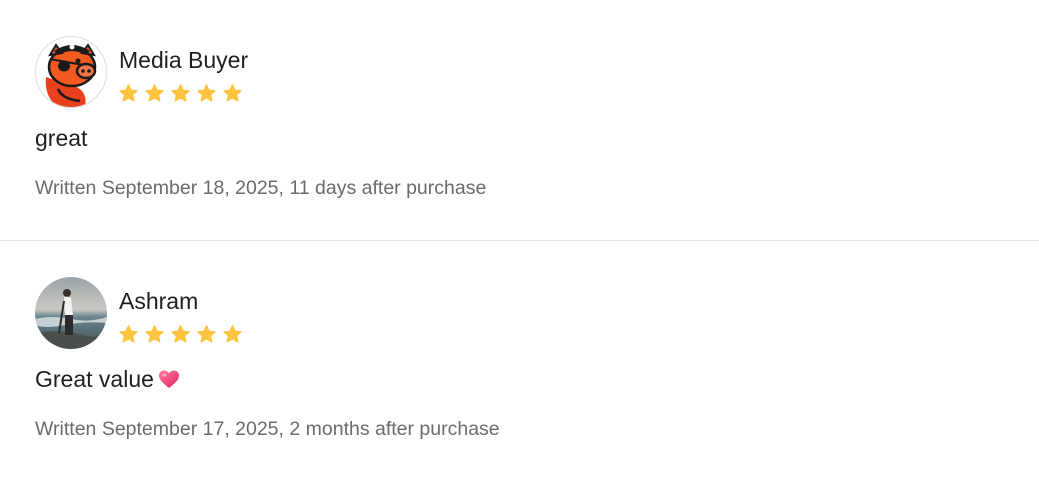 The image size is (1039, 481). I want to click on pig-icon, so click(71, 75).